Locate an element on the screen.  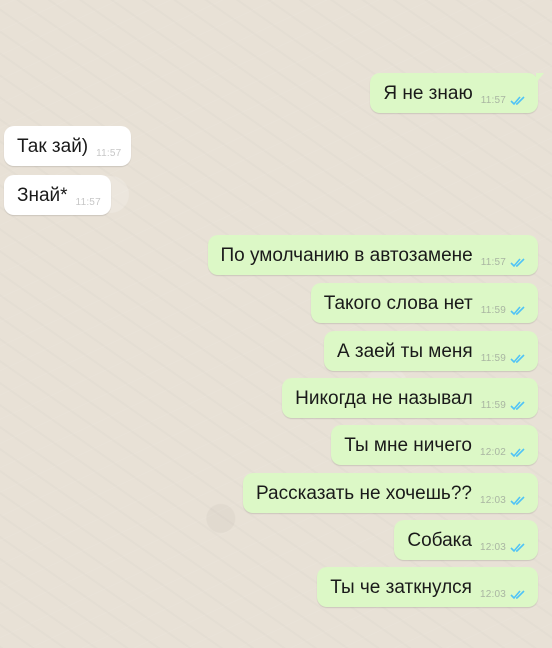
message-bubble-outgoing: Ты че заткнулся 12:03 is located at coordinates (427, 587).